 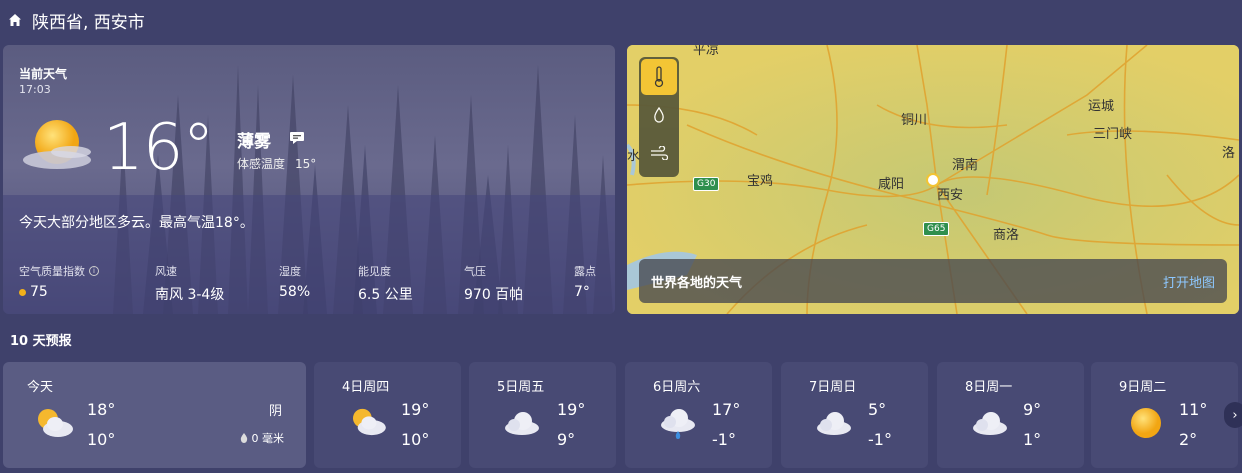 I want to click on map-city-label: 商洛, so click(x=1006, y=235).